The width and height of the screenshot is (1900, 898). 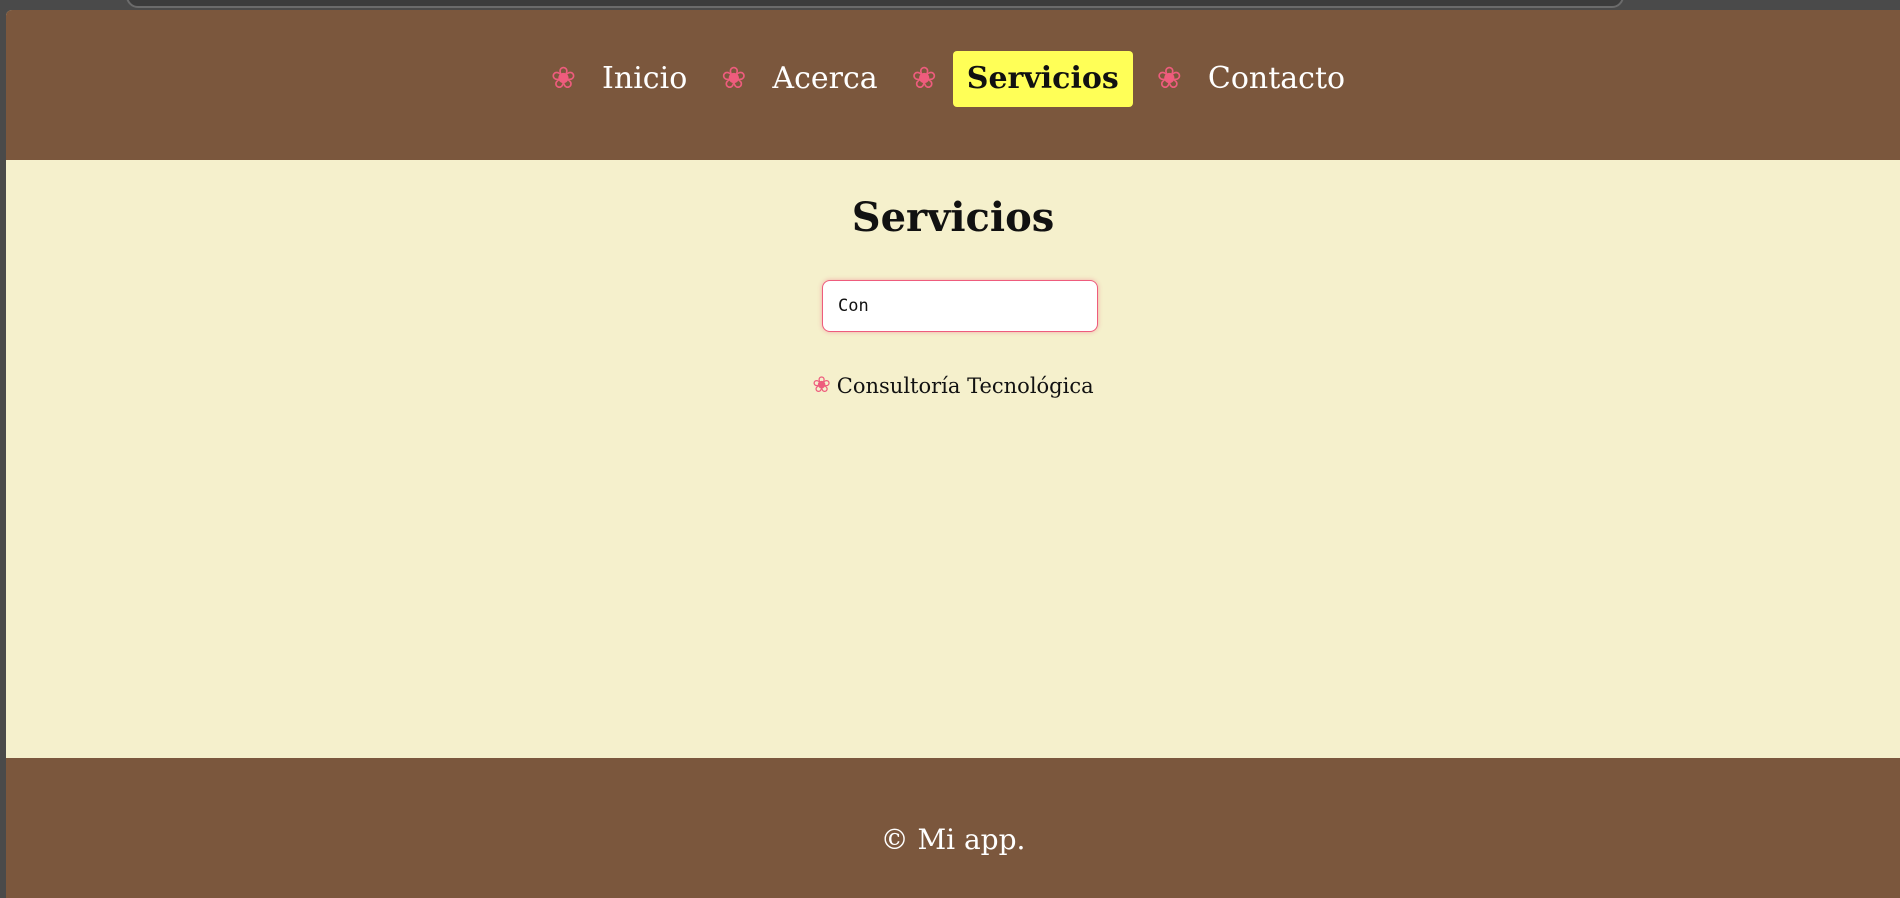 I want to click on search-input, so click(x=960, y=306).